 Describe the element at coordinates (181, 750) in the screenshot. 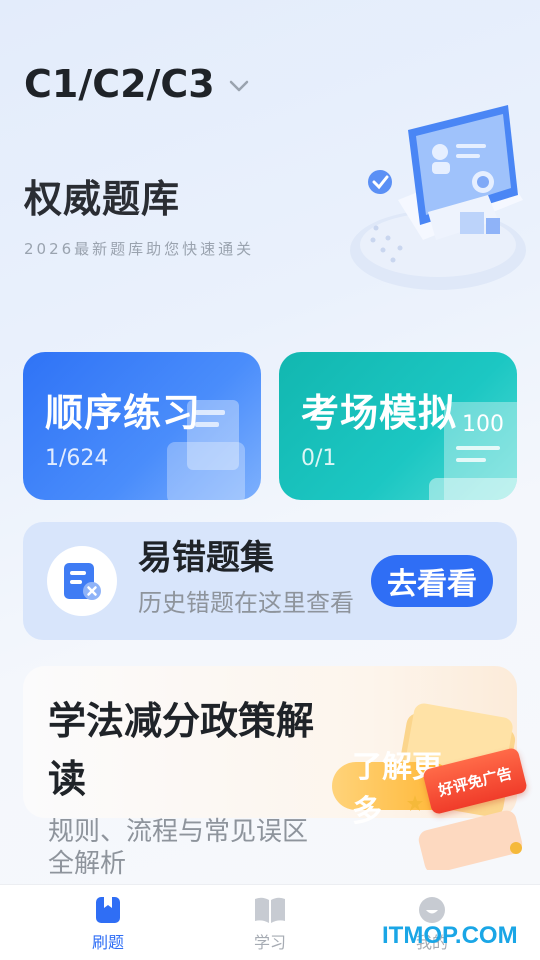

I see `policy-title: 学法减分政策解读` at that location.